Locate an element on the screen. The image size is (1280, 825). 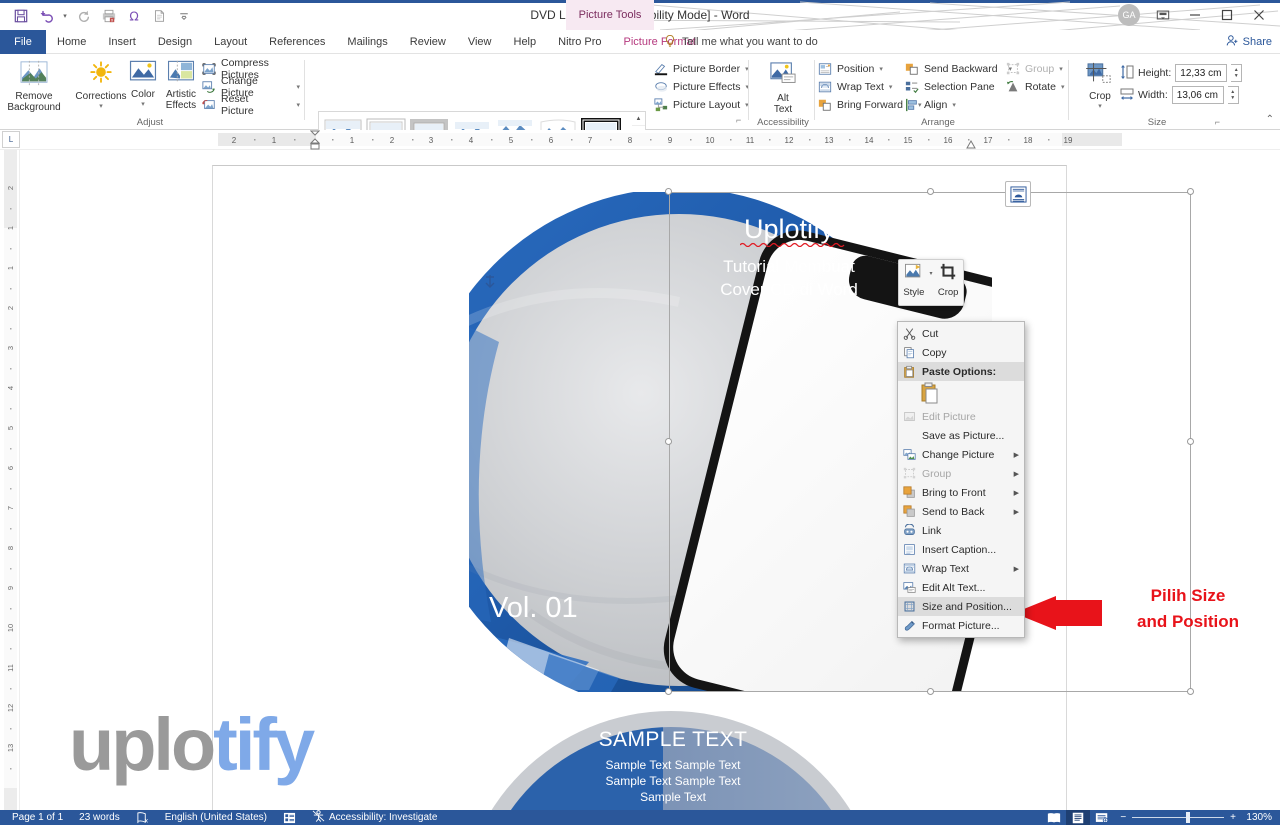
tab-design: Design is located at coordinates (175, 42).